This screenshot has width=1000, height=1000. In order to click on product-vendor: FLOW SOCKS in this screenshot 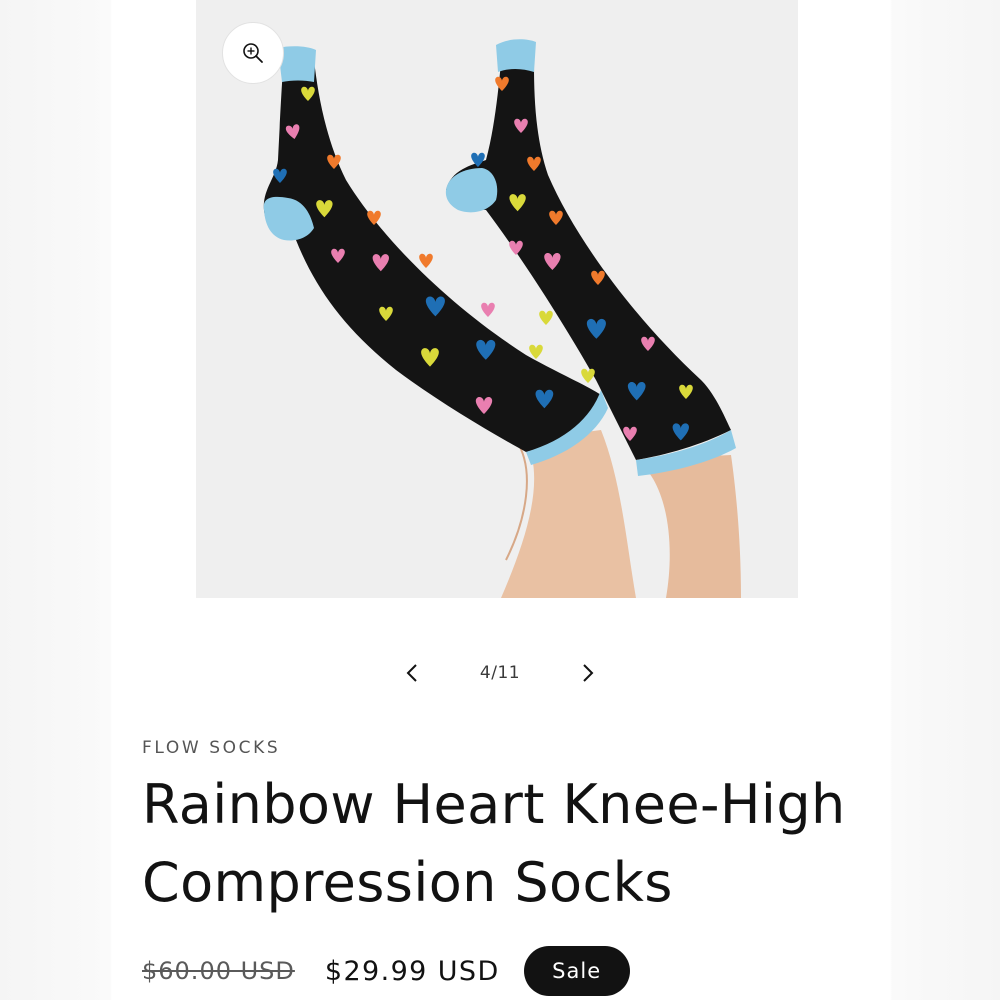, I will do `click(211, 748)`.